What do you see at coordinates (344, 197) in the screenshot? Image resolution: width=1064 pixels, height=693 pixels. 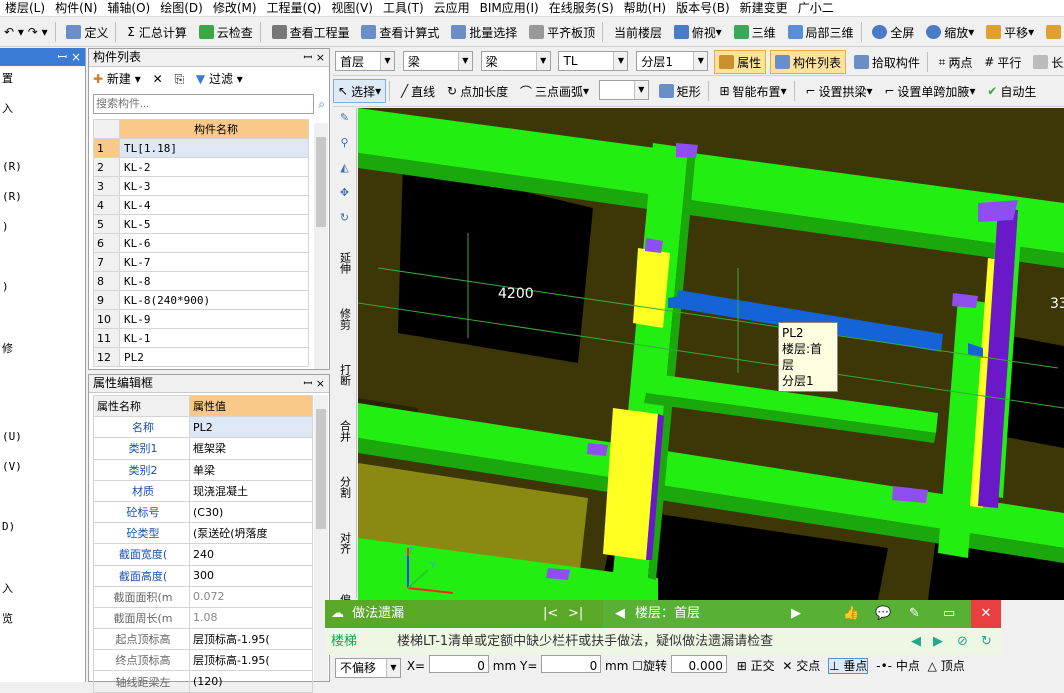 I see `tool-icon: ✥` at bounding box center [344, 197].